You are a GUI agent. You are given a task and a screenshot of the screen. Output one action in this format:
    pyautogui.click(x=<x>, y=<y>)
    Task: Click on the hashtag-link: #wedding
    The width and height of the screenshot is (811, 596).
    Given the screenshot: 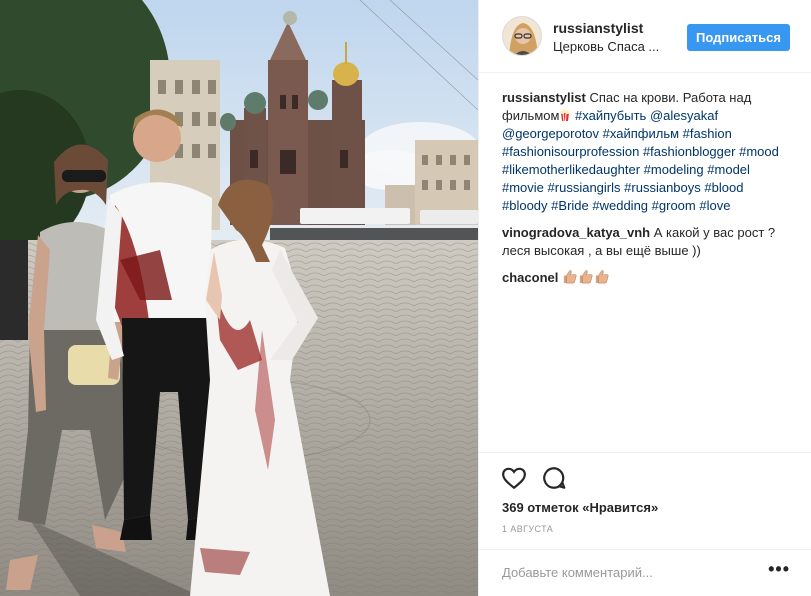 What is the action you would take?
    pyautogui.click(x=620, y=205)
    